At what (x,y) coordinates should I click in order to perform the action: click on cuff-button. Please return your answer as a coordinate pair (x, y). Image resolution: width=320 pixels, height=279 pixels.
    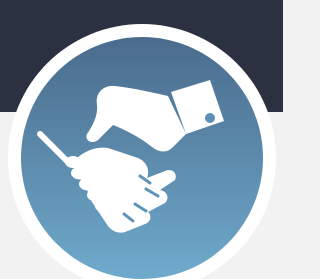
    Looking at the image, I should click on (210, 118).